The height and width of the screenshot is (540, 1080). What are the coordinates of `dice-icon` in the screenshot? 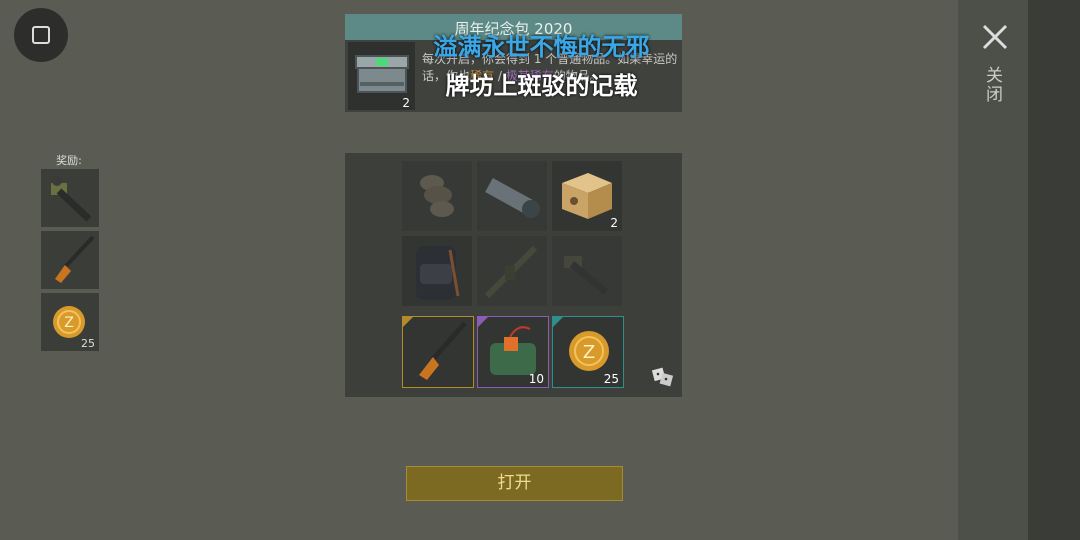 It's located at (663, 377).